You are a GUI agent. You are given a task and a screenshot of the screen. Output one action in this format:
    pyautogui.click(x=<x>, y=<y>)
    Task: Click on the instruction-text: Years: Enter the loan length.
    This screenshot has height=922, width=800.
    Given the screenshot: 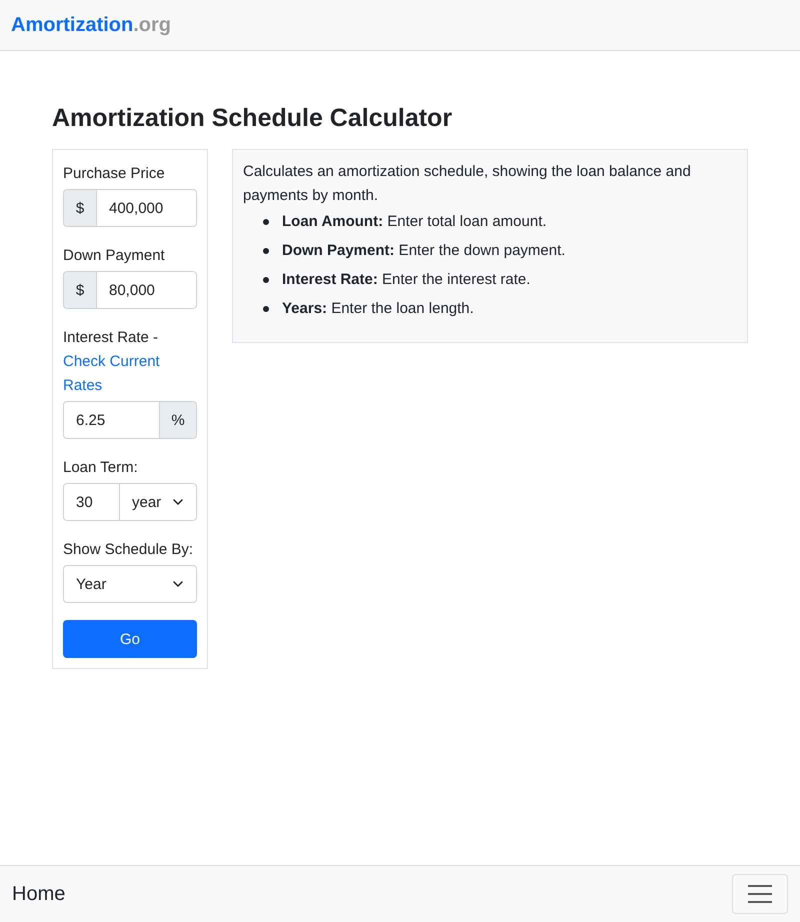 What is the action you would take?
    pyautogui.click(x=378, y=309)
    